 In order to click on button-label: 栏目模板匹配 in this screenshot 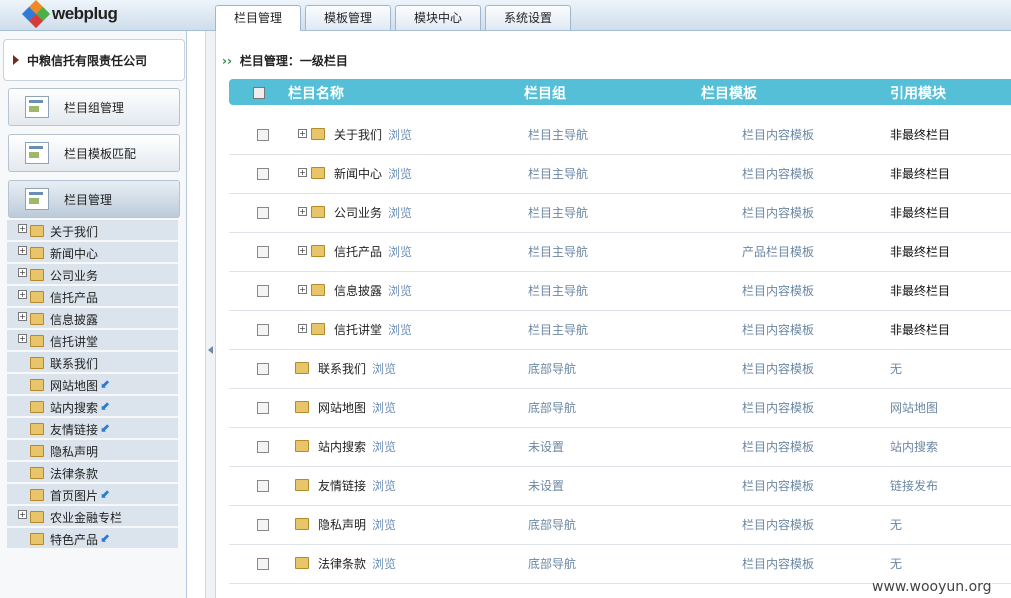, I will do `click(100, 153)`.